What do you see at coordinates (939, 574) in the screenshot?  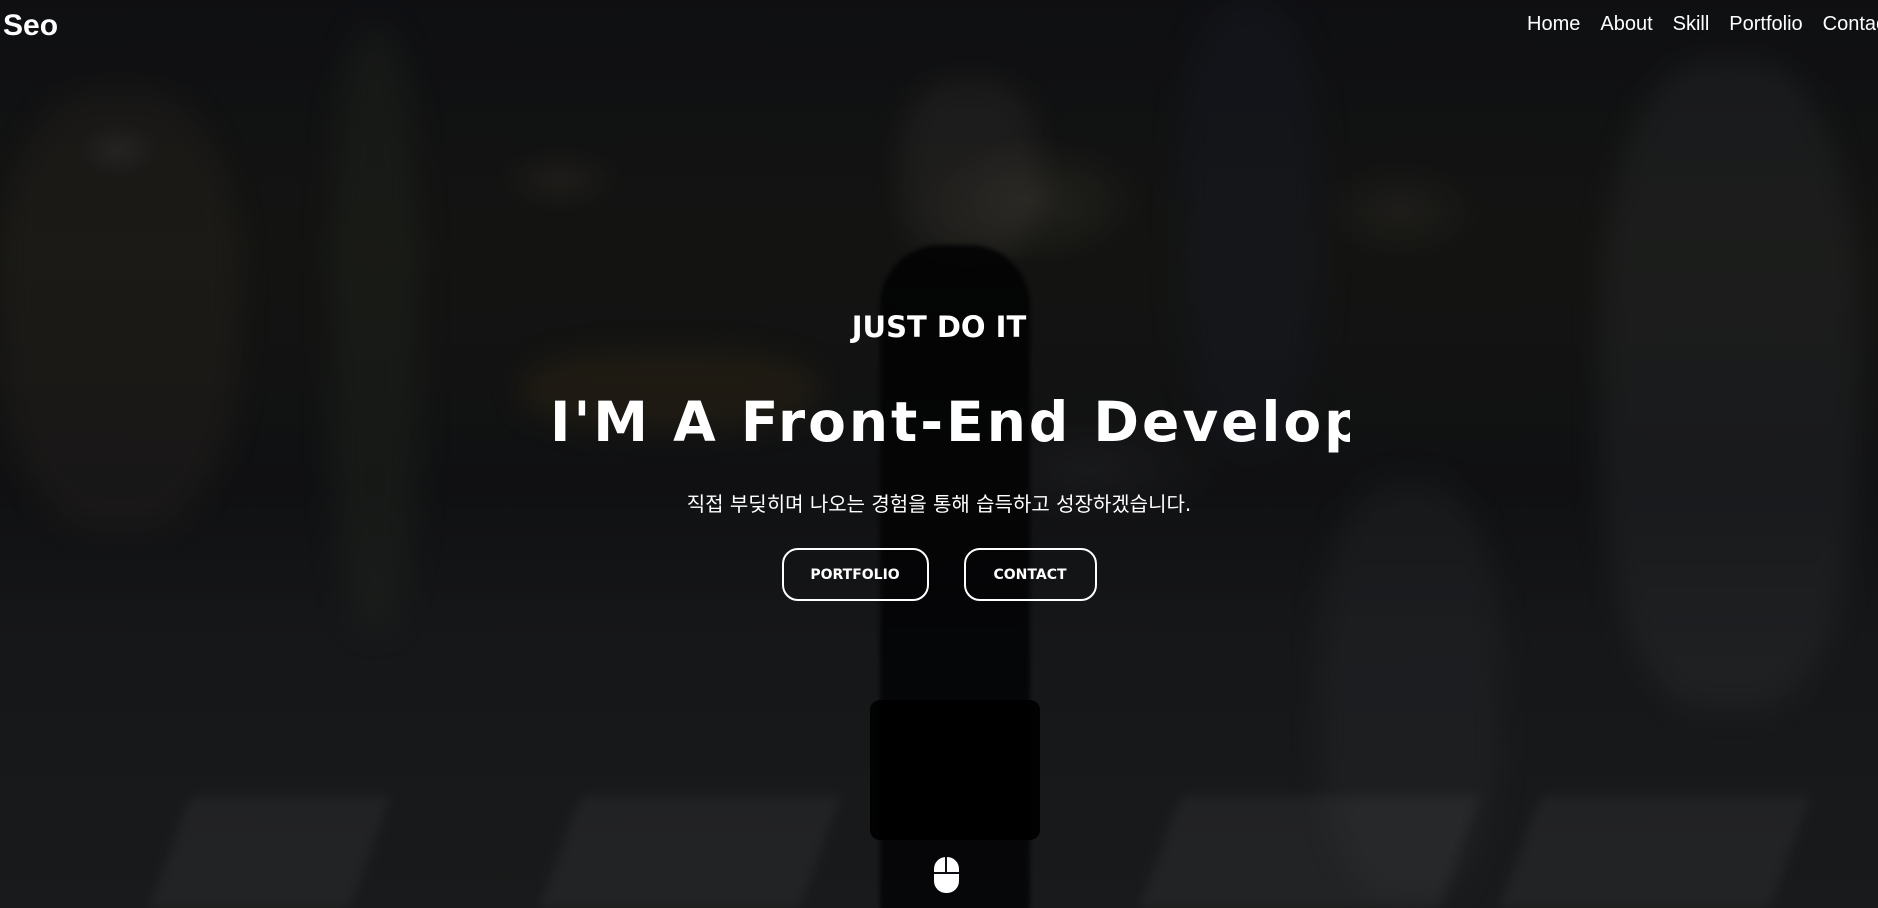 I see `hero-buttons: PORTFOLIO CONTACT` at bounding box center [939, 574].